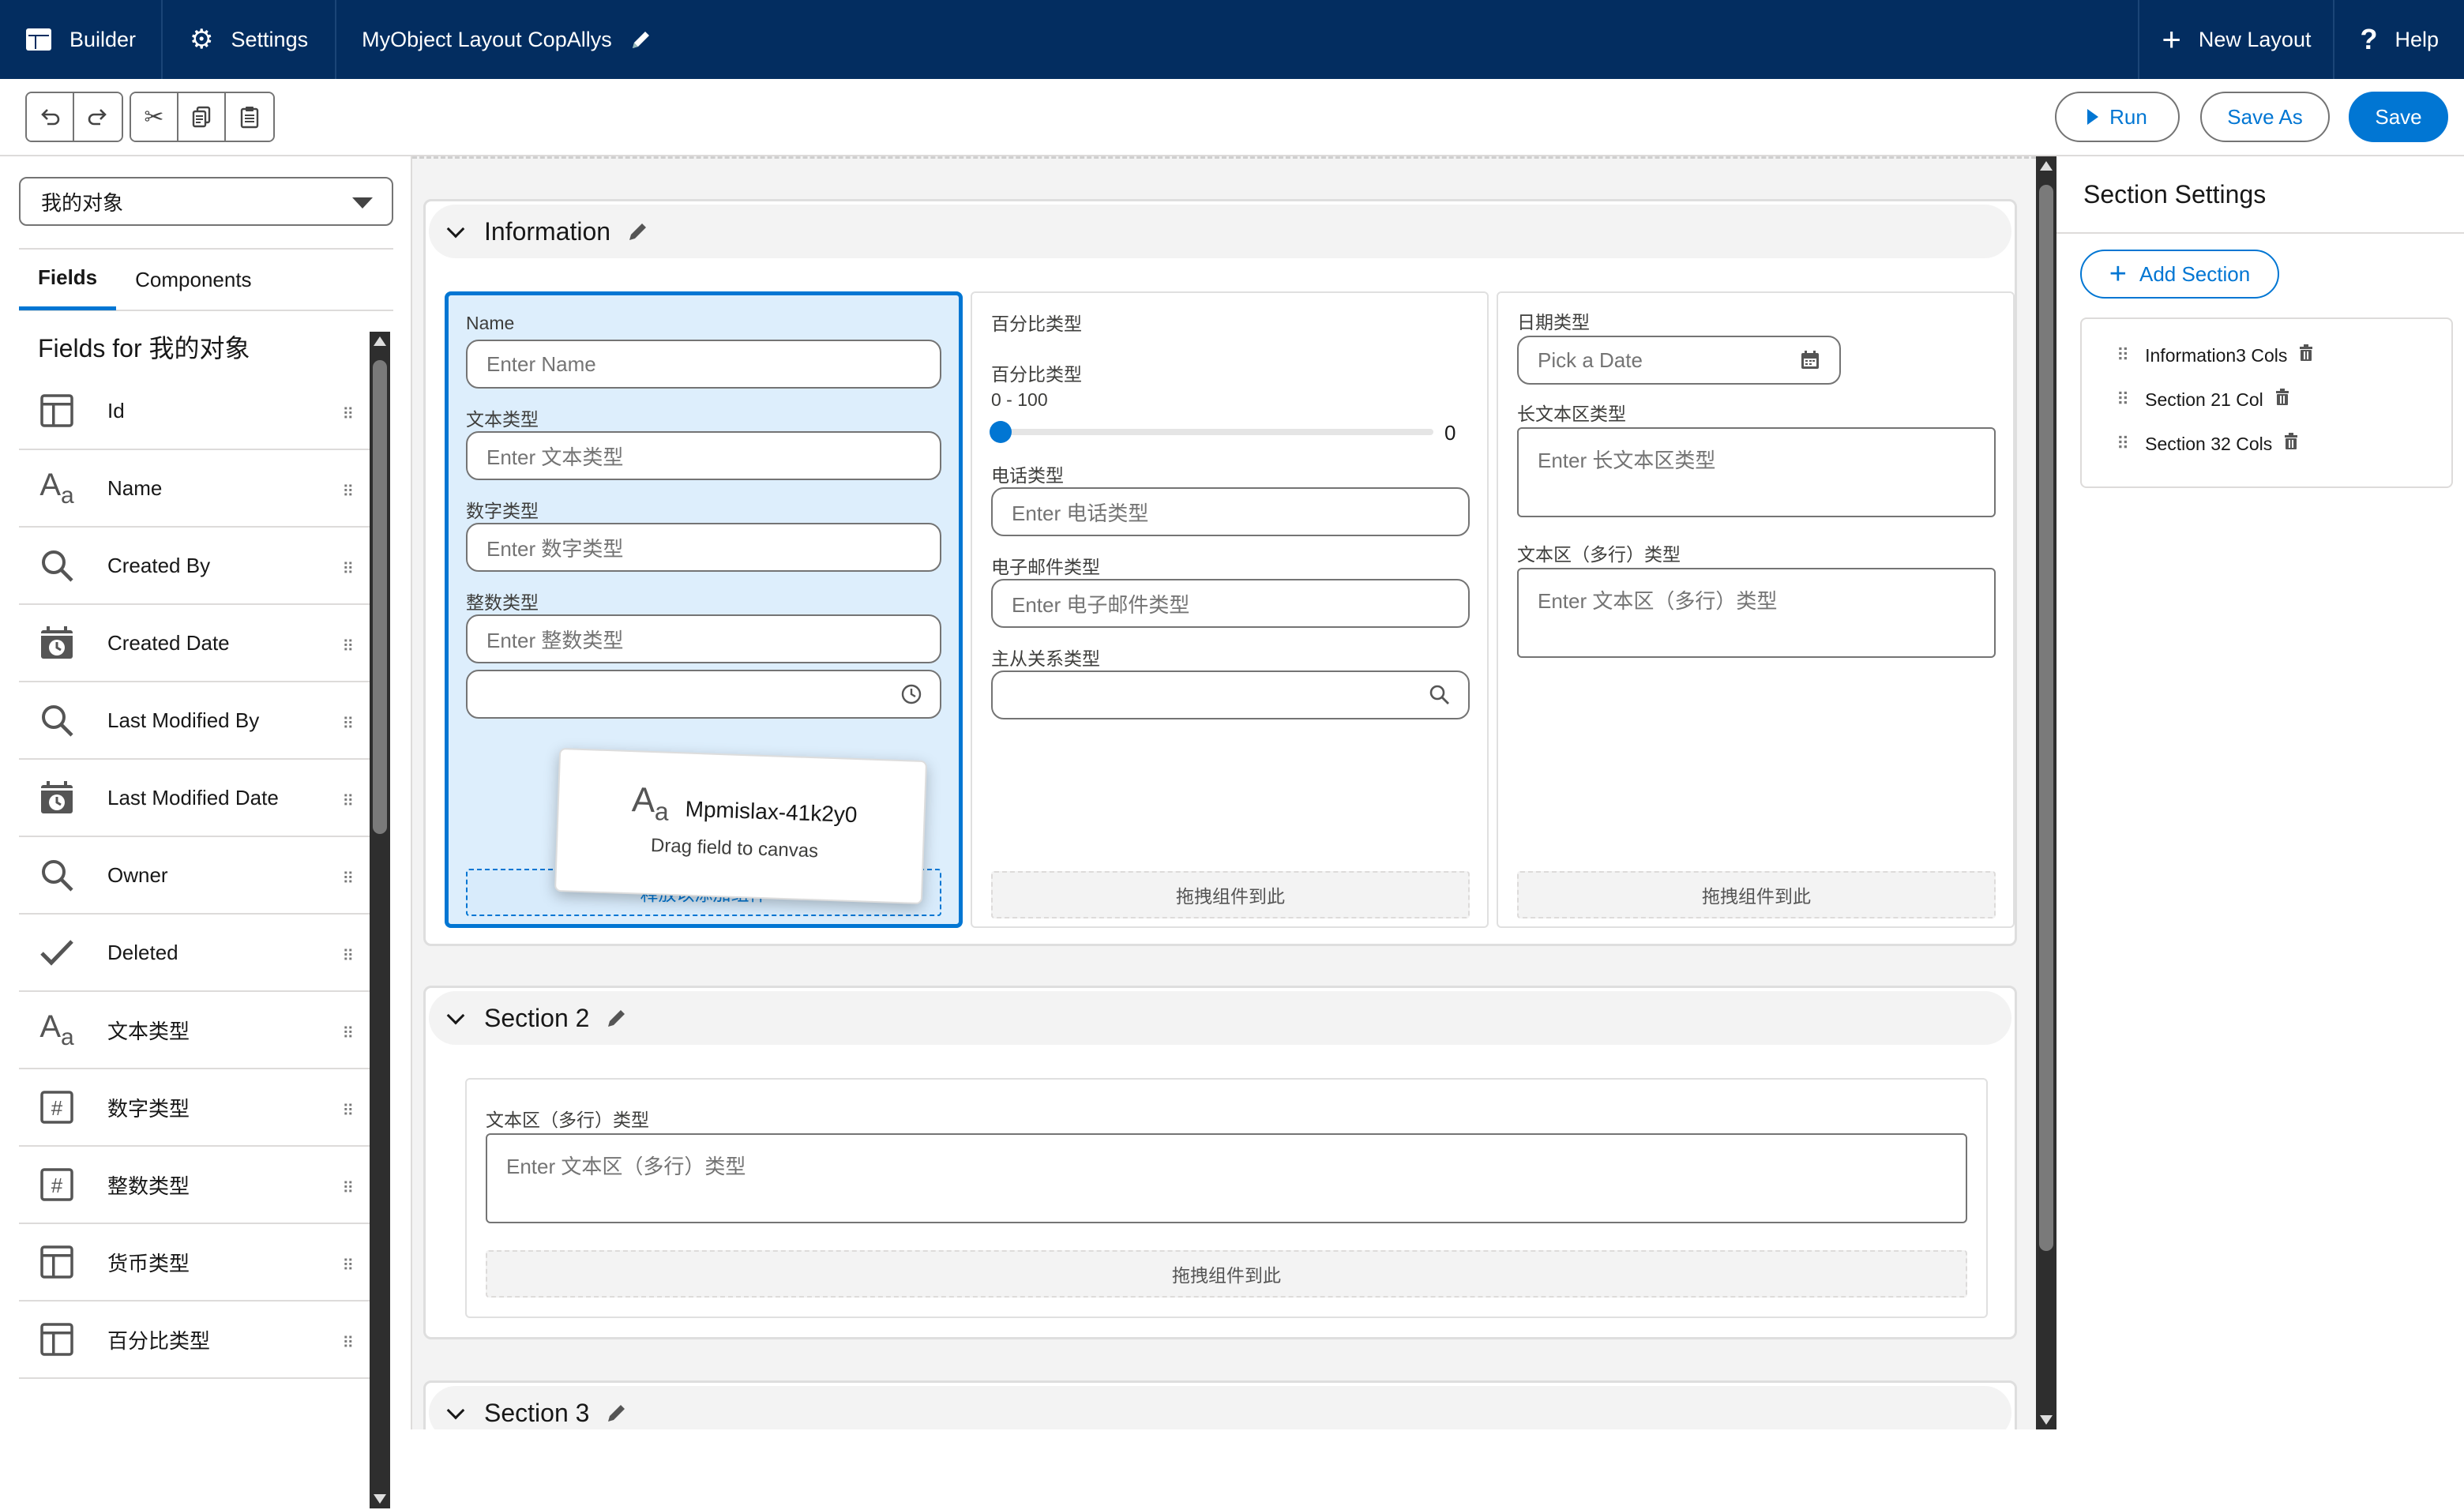 This screenshot has height=1510, width=2464. What do you see at coordinates (194, 566) in the screenshot?
I see `field-item: Created By ⠿` at bounding box center [194, 566].